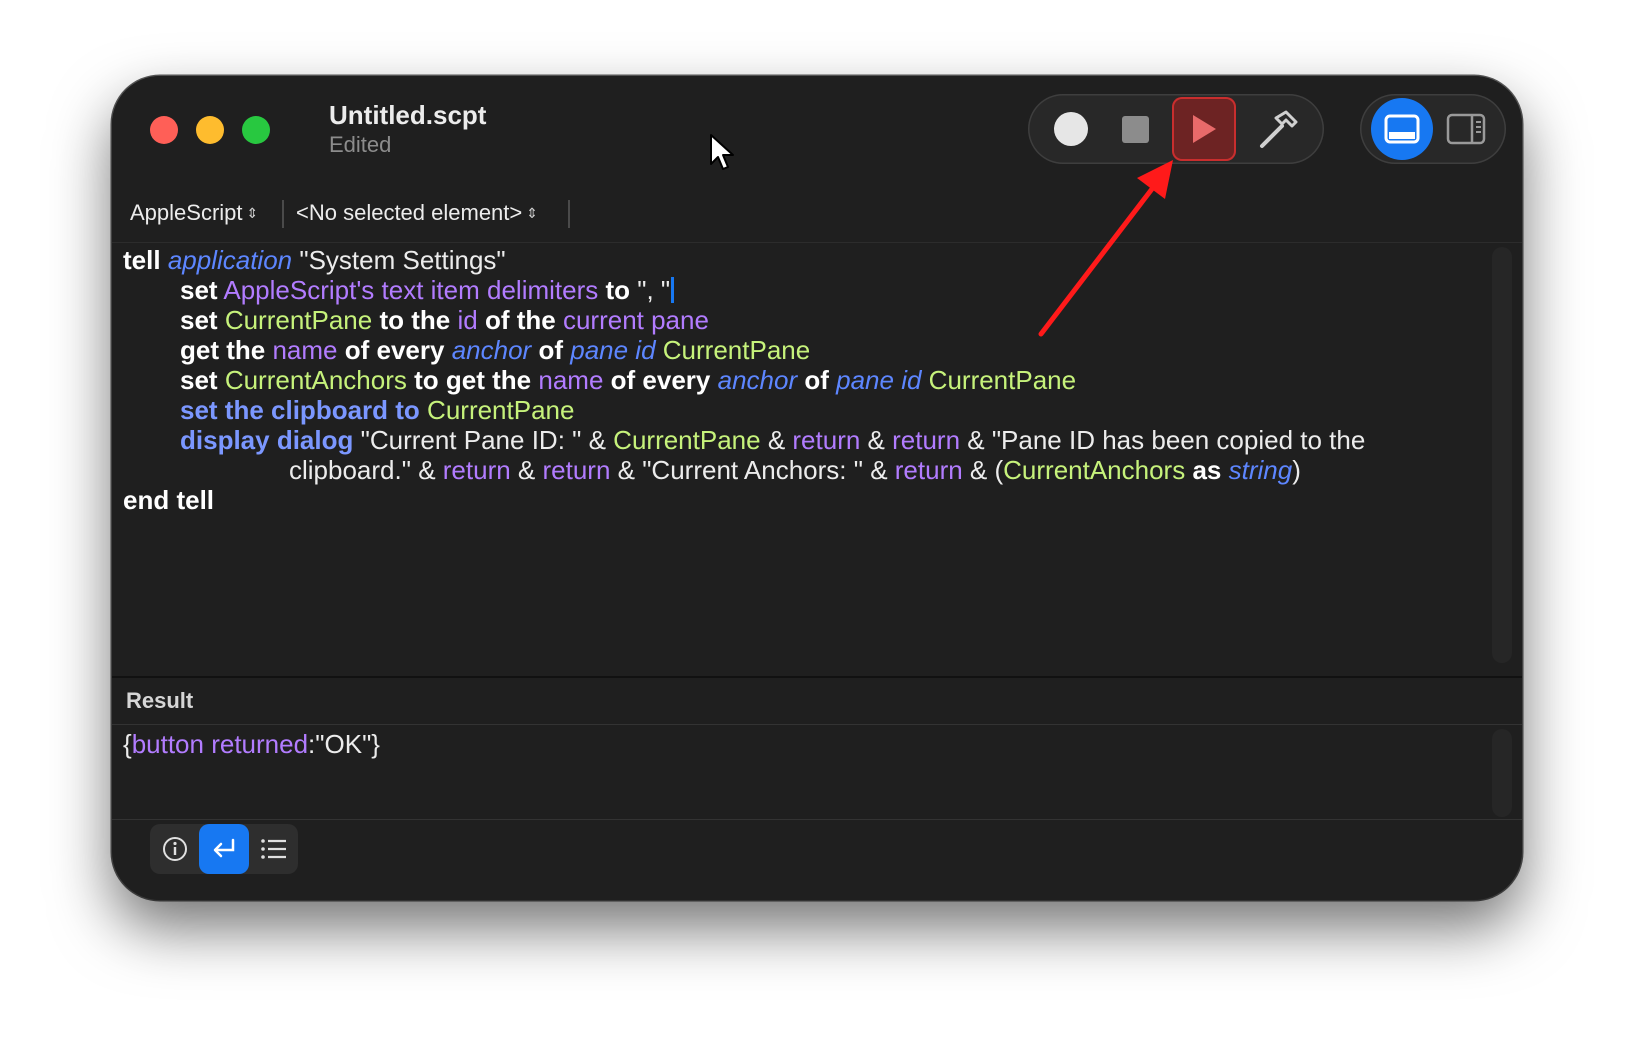  I want to click on info-tab, so click(175, 849).